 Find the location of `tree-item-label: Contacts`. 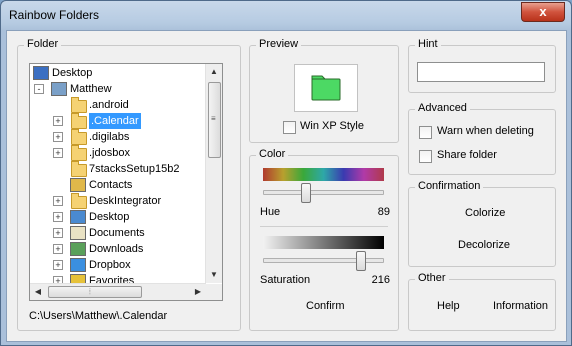

tree-item-label: Contacts is located at coordinates (111, 185).